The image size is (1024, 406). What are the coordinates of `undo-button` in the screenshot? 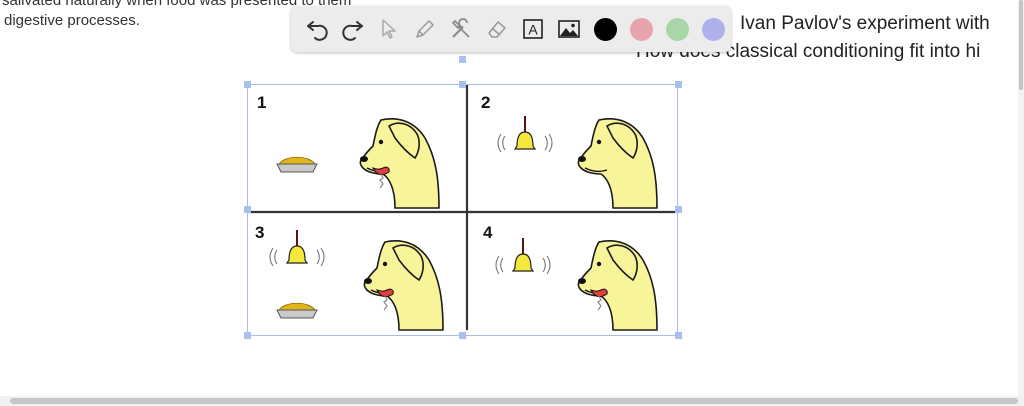 It's located at (316, 29).